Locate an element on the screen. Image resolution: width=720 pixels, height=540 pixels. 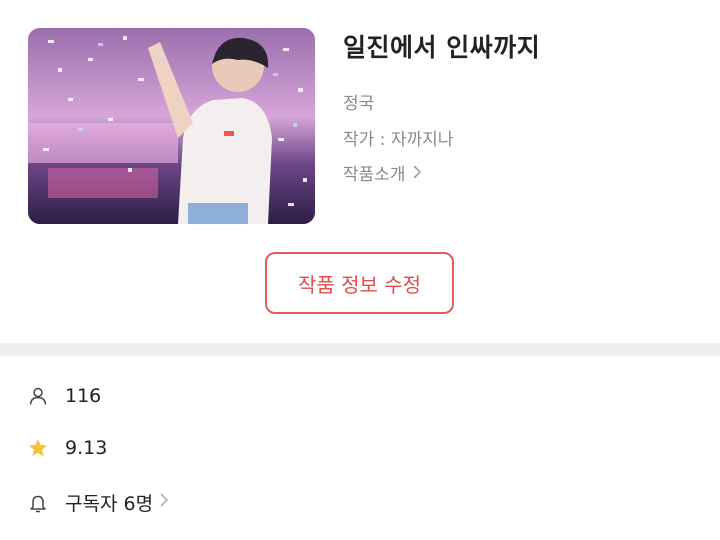
views-count: 116 is located at coordinates (83, 396).